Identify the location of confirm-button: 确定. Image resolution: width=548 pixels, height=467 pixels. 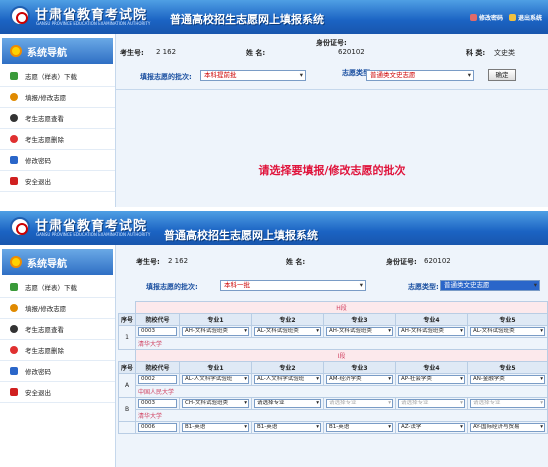
(502, 75).